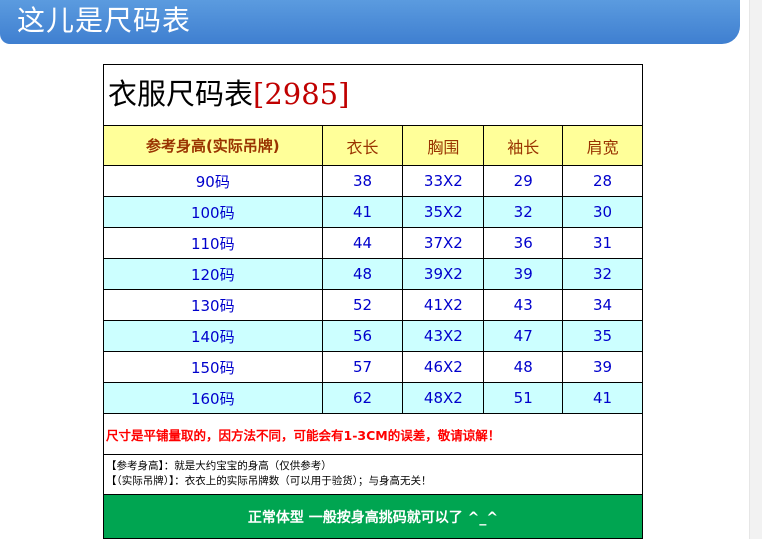  Describe the element at coordinates (363, 274) in the screenshot. I see `cell-length: 48` at that location.